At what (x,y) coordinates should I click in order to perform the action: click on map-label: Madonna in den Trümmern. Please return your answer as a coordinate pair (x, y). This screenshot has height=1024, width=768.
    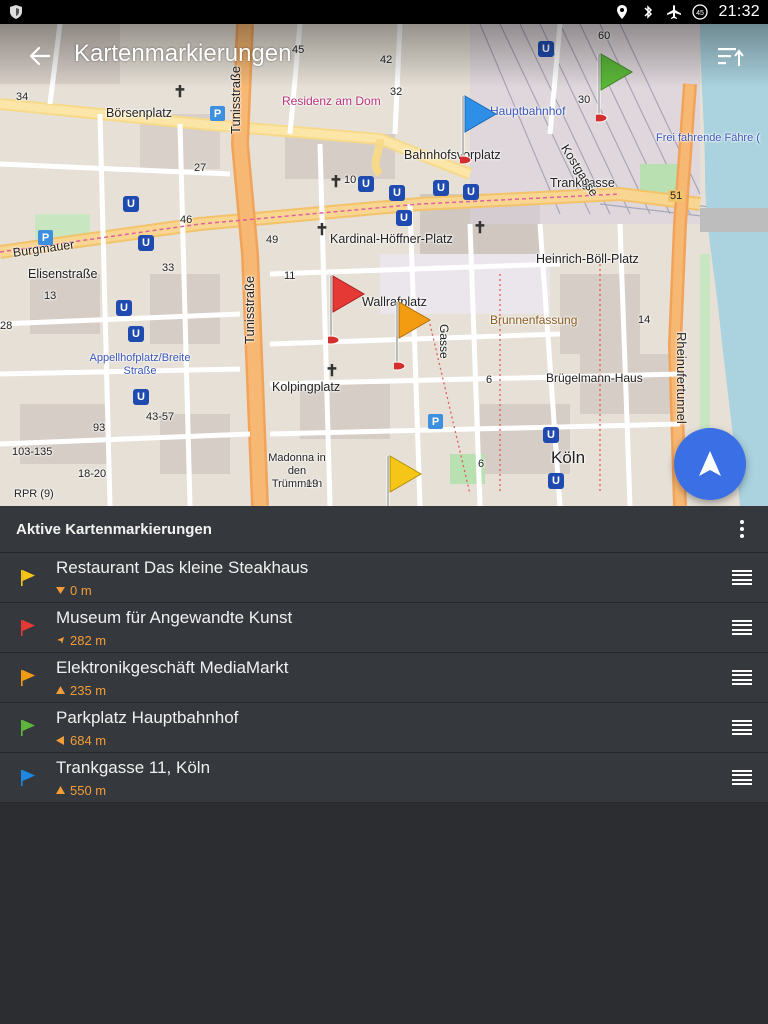
    Looking at the image, I should click on (297, 471).